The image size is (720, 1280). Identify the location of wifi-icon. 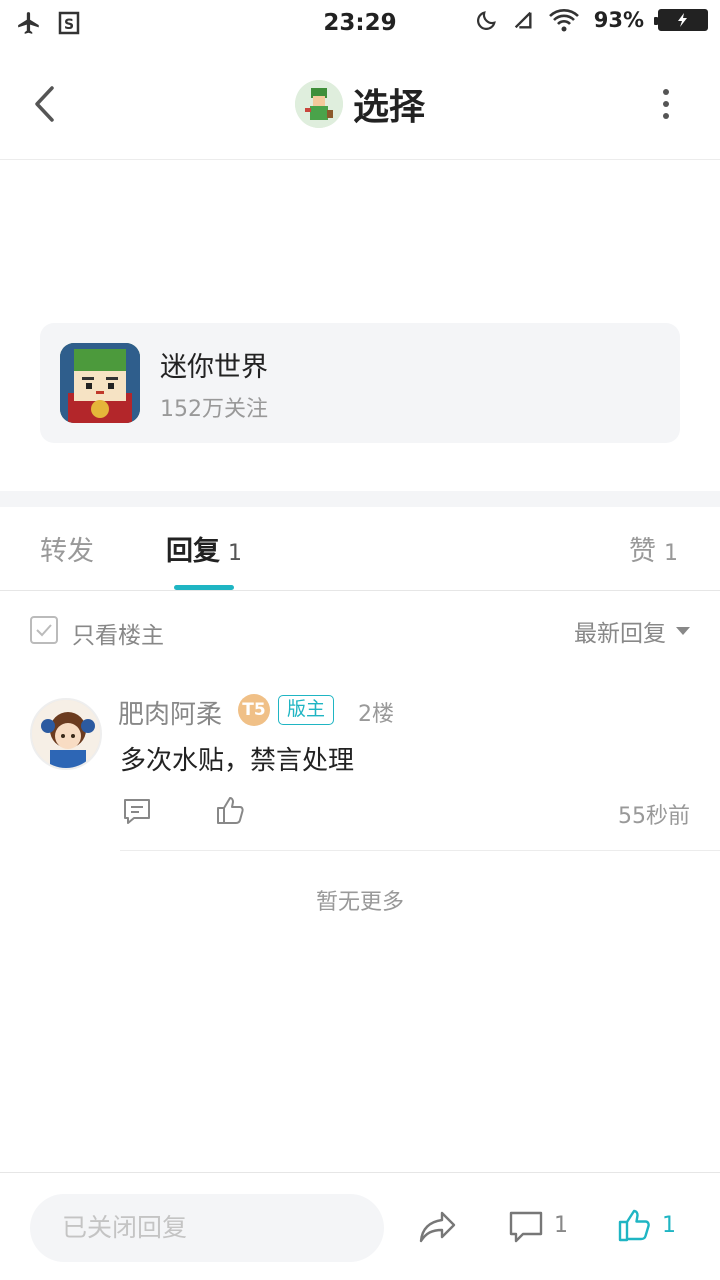
(563, 20).